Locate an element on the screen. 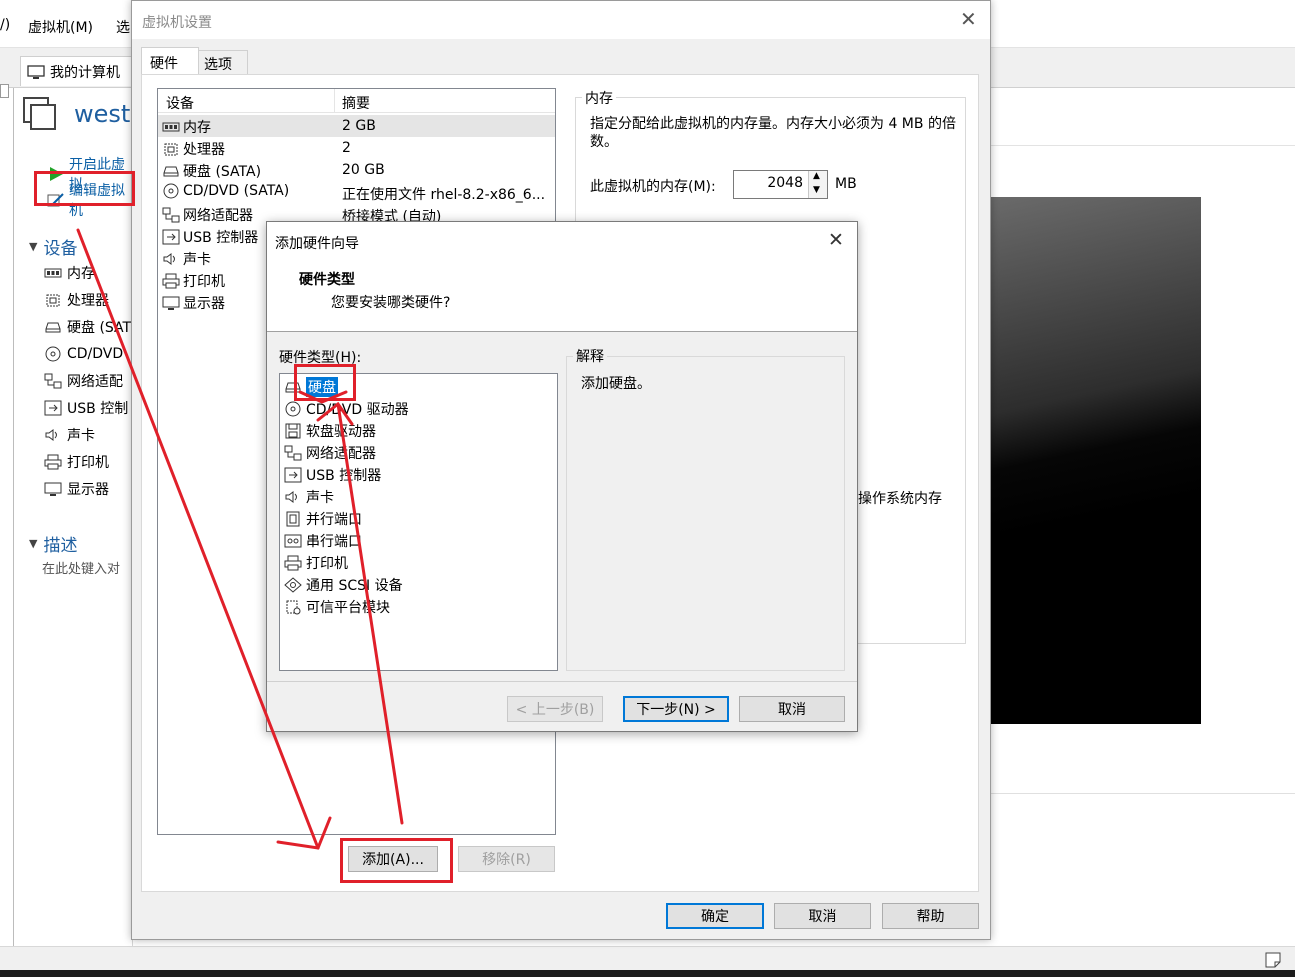 Image resolution: width=1295 pixels, height=977 pixels. arrow-head-harddisk is located at coordinates (335, 413).